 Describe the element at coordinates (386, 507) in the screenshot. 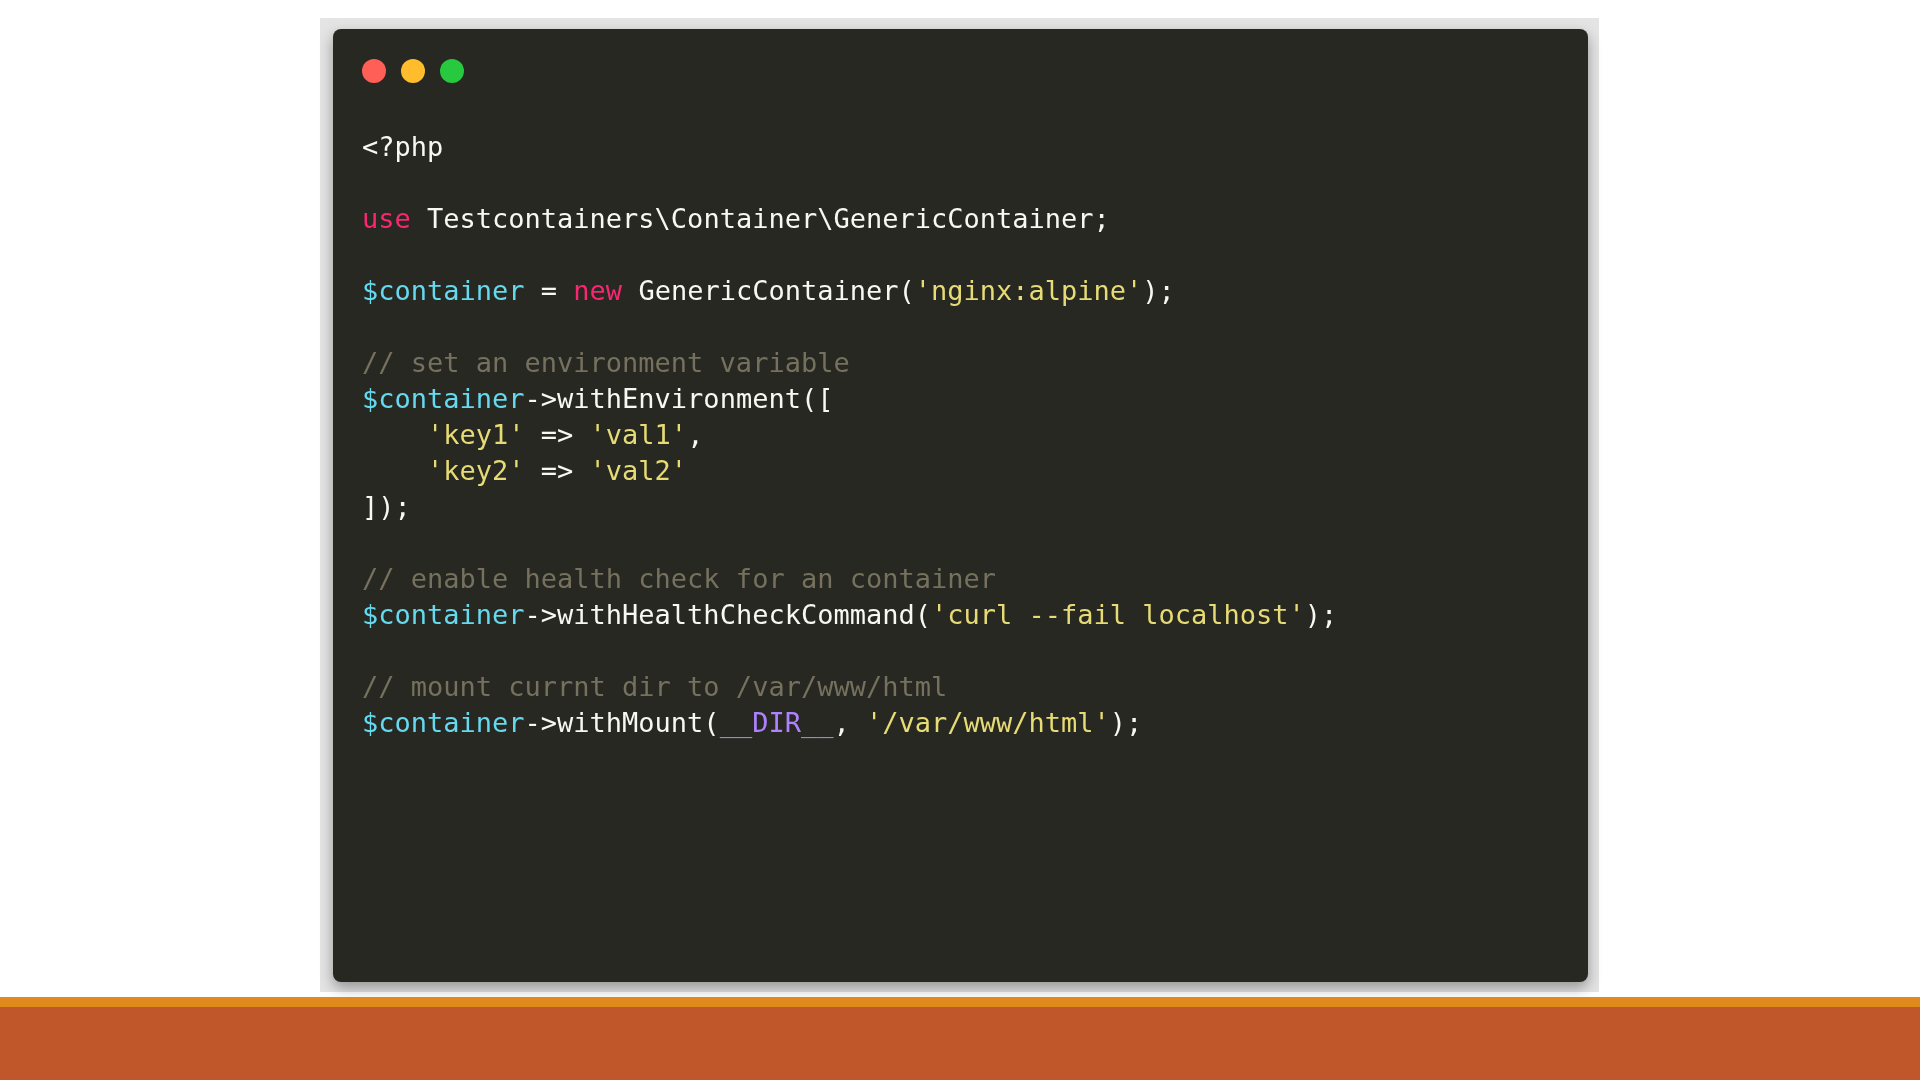

I see `code-line: ]);` at that location.